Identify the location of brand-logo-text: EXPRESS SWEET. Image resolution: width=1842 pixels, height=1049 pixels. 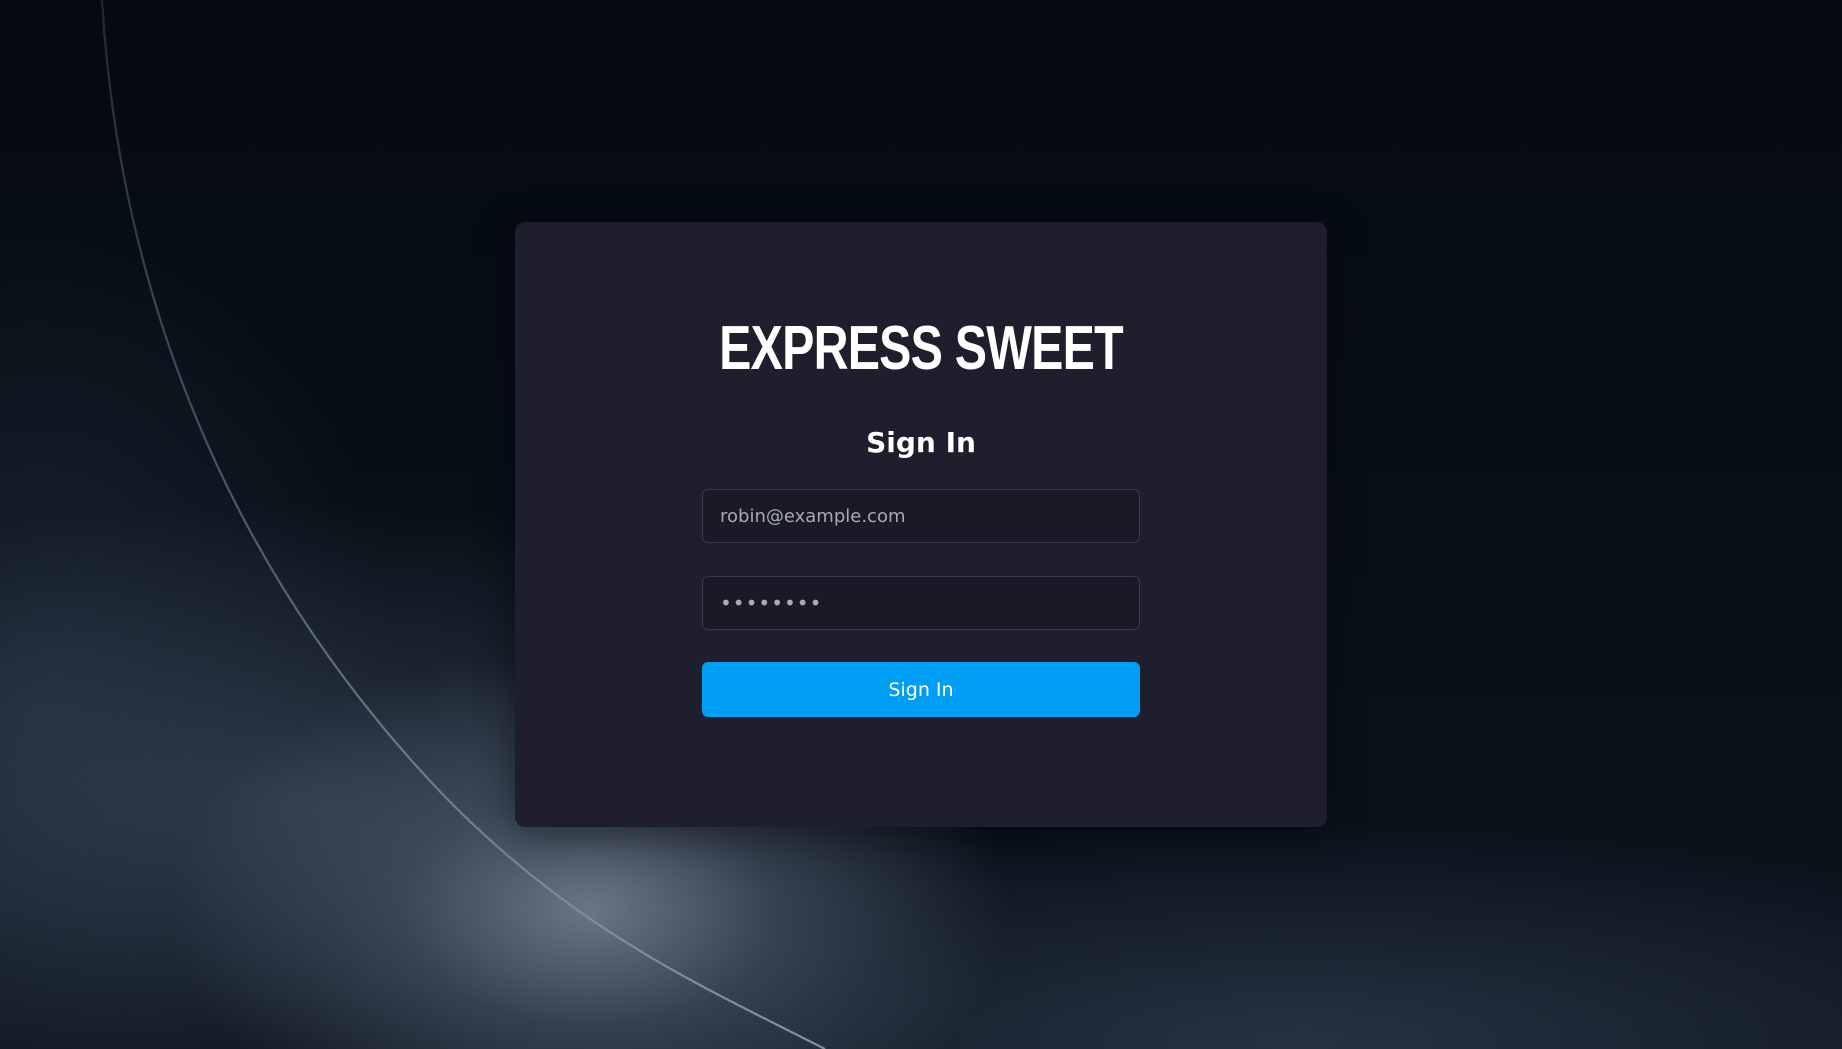
(921, 348).